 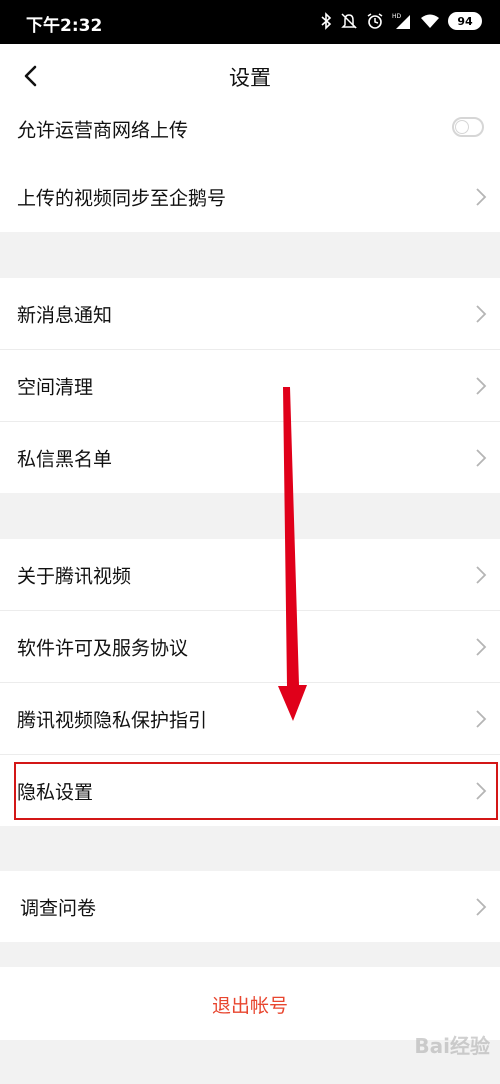 What do you see at coordinates (326, 21) in the screenshot?
I see `bluetooth-icon` at bounding box center [326, 21].